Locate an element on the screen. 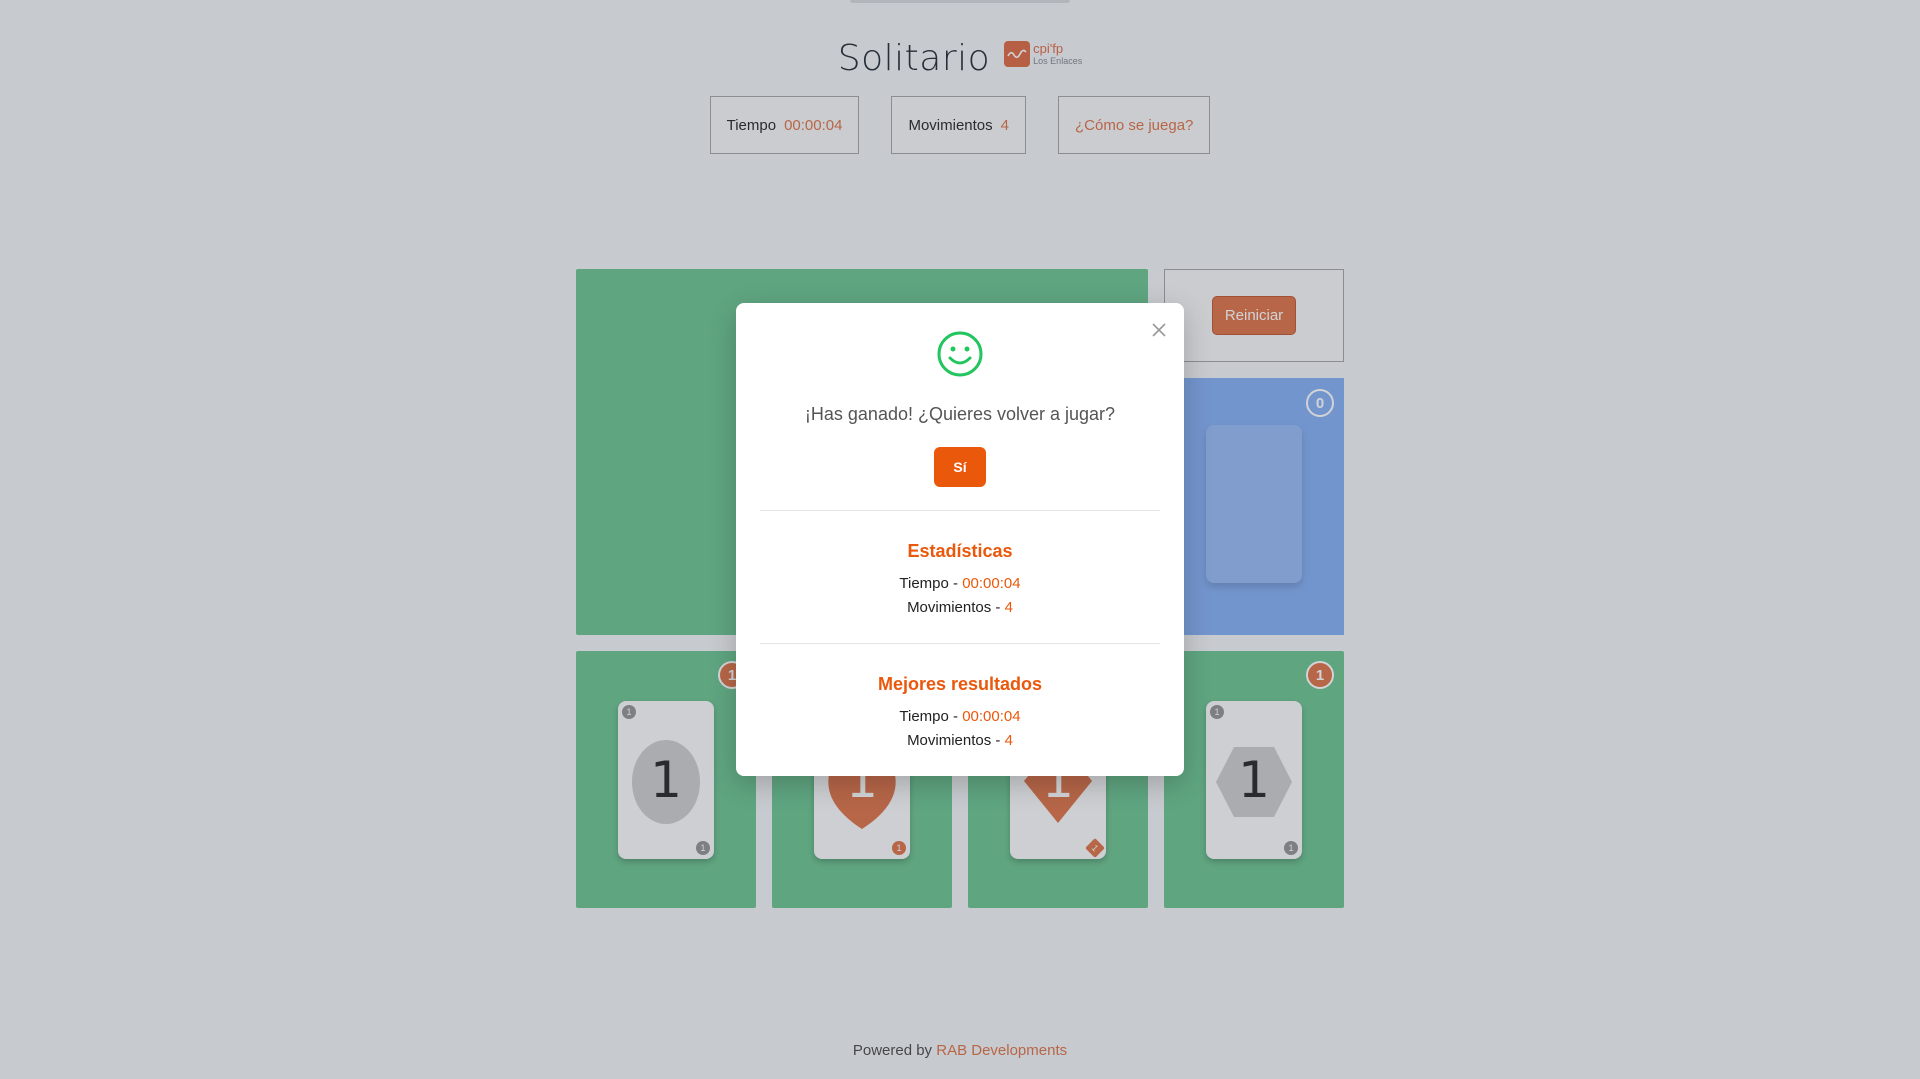 This screenshot has width=1920, height=1079. stats-time-value: 00:00:04 is located at coordinates (991, 583).